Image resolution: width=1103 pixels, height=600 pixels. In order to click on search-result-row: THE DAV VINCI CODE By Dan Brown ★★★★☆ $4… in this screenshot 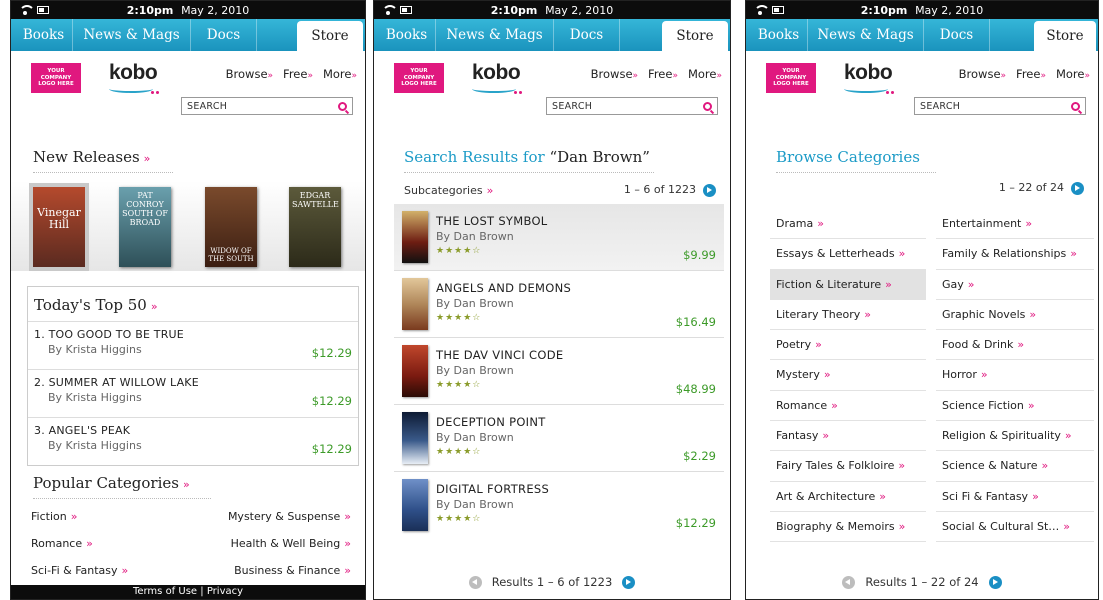, I will do `click(559, 371)`.